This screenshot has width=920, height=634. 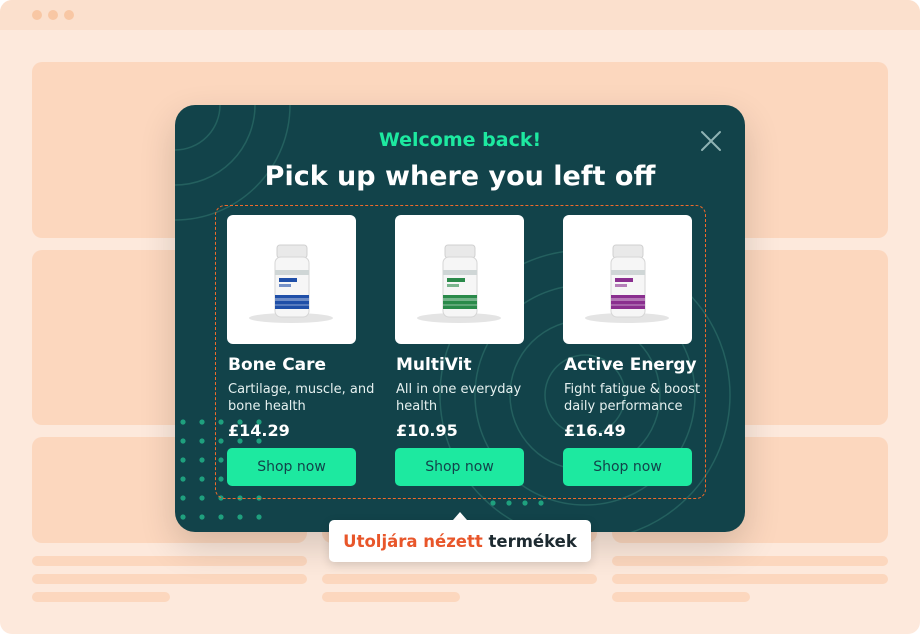 I want to click on product-description: All in one everyday health, so click(x=459, y=398).